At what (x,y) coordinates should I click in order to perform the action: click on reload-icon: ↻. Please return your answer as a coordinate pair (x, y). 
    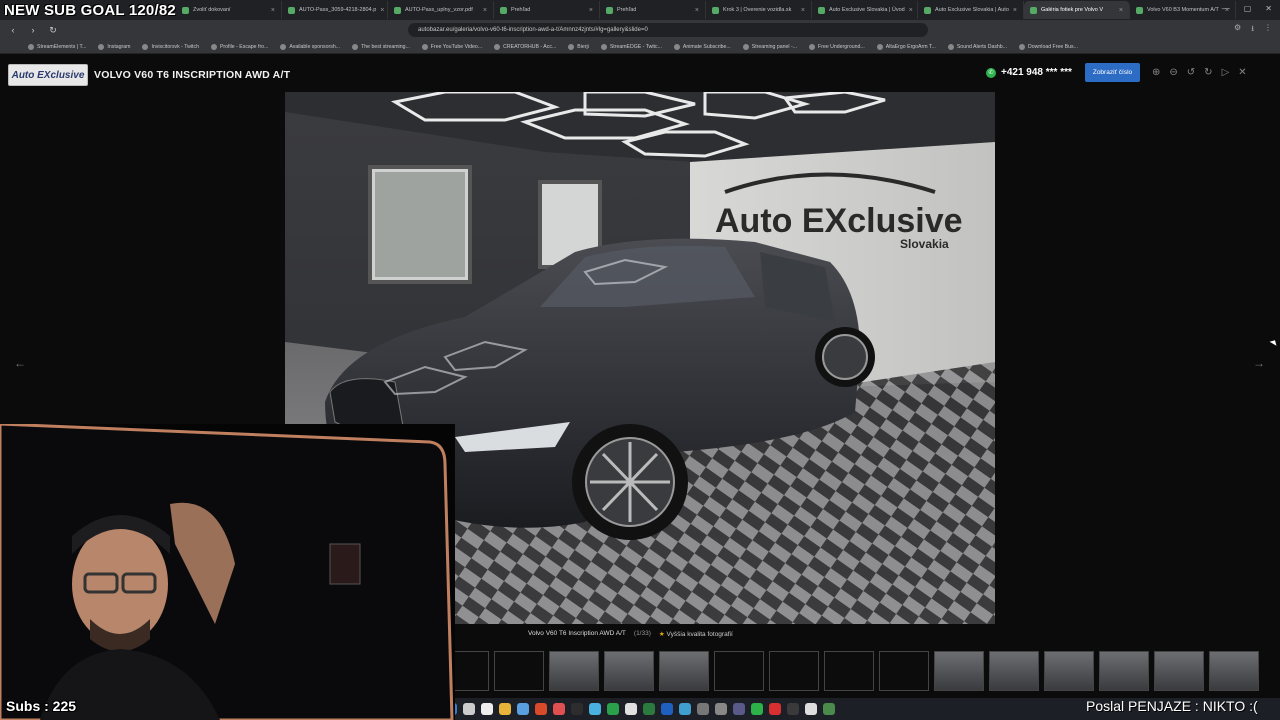
    Looking at the image, I should click on (53, 30).